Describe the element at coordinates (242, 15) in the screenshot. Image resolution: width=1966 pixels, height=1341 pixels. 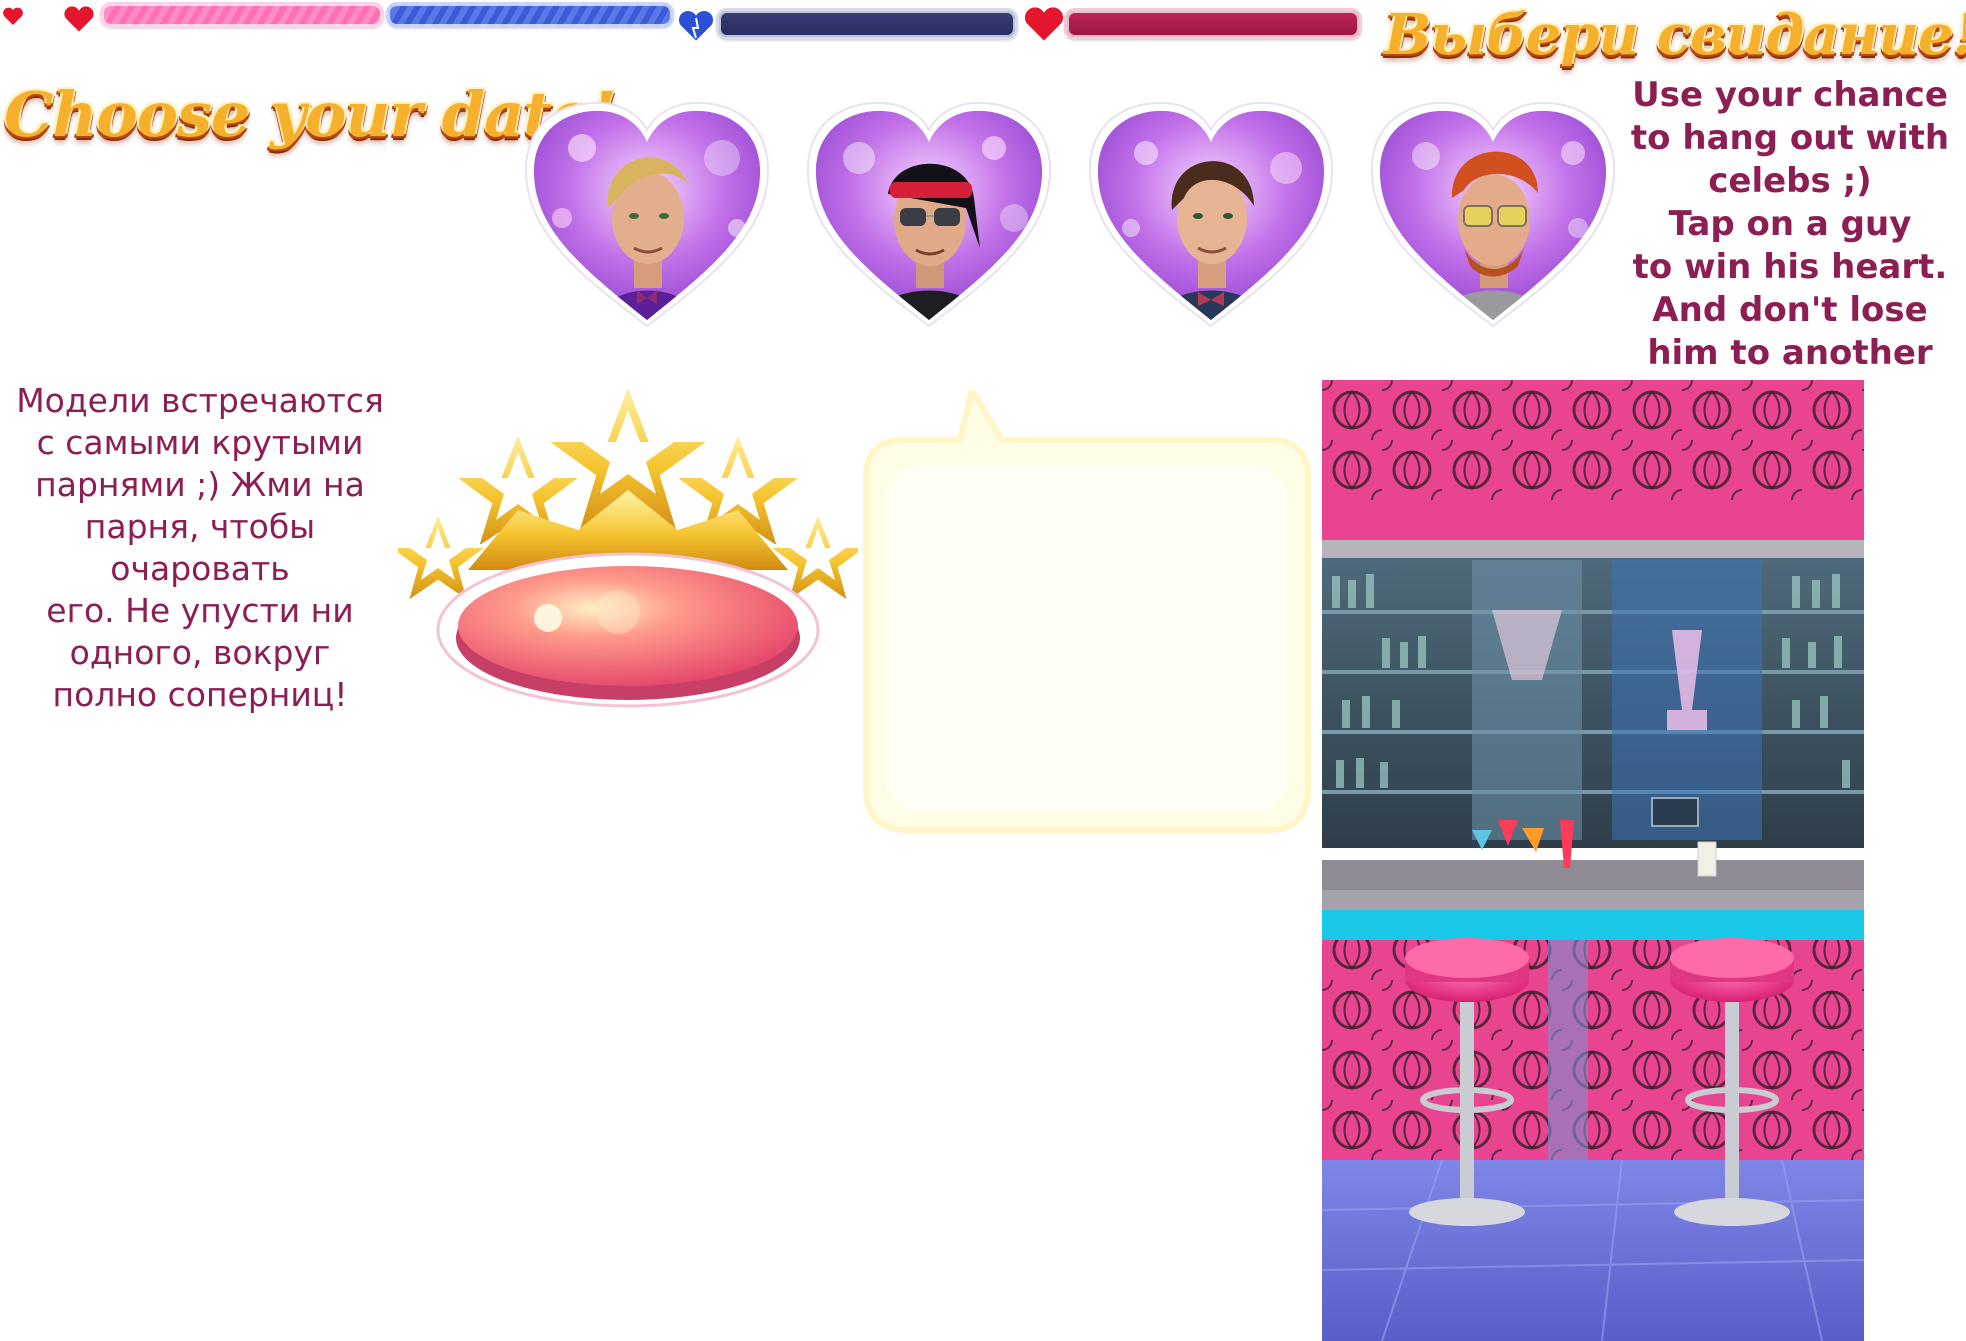
I see `progress-bar-pink` at that location.